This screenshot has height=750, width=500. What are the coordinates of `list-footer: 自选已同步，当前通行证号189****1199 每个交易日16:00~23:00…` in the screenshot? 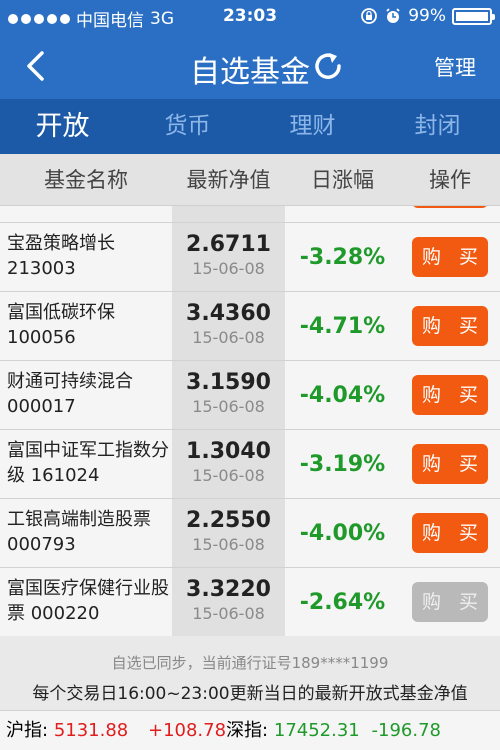 It's located at (250, 671).